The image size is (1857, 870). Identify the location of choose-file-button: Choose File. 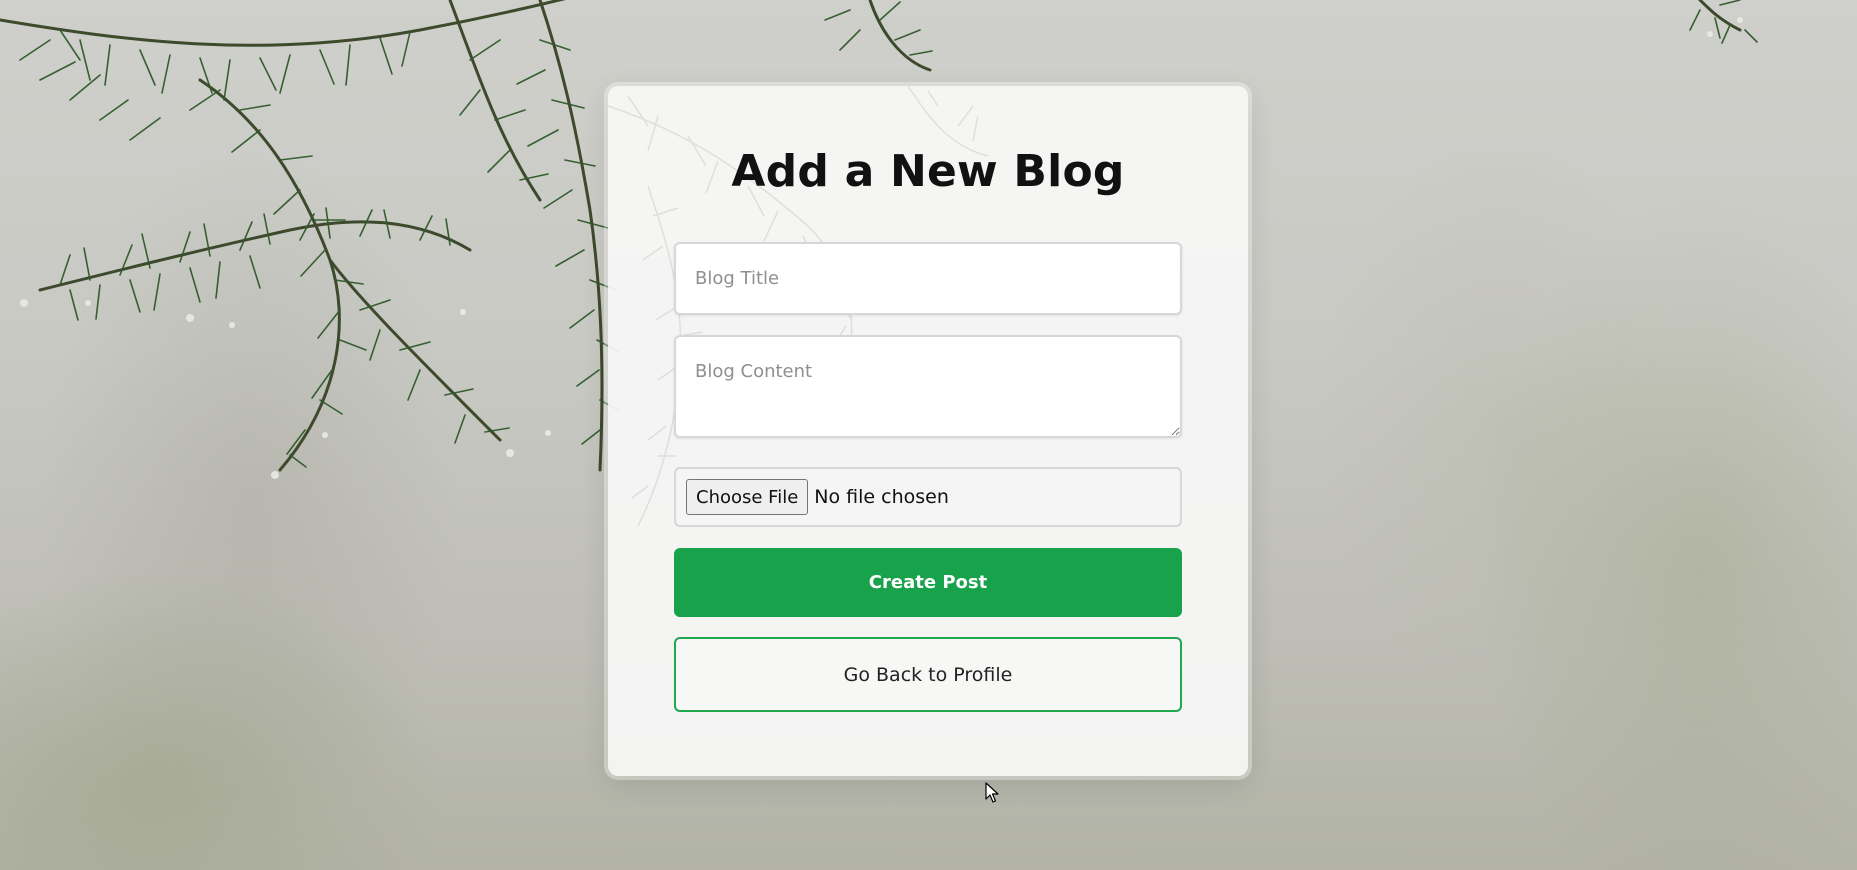
(747, 497).